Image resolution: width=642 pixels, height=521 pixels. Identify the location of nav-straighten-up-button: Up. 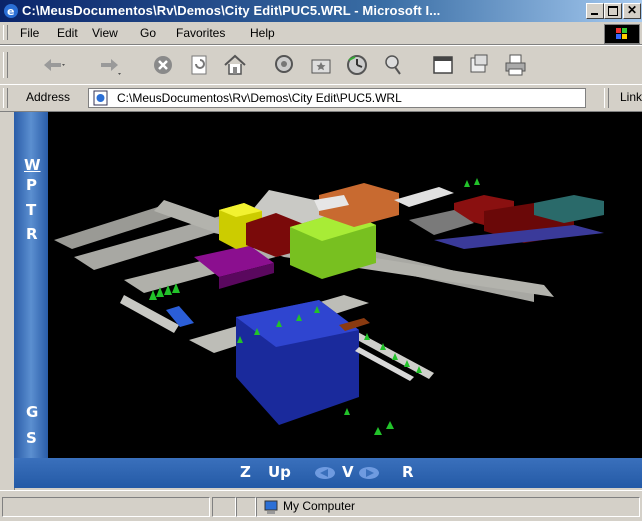
(279, 472).